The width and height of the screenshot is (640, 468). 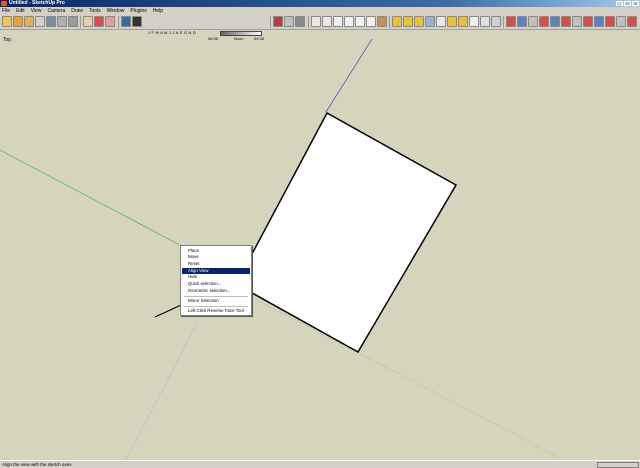 What do you see at coordinates (7, 40) in the screenshot?
I see `view-label: Top` at bounding box center [7, 40].